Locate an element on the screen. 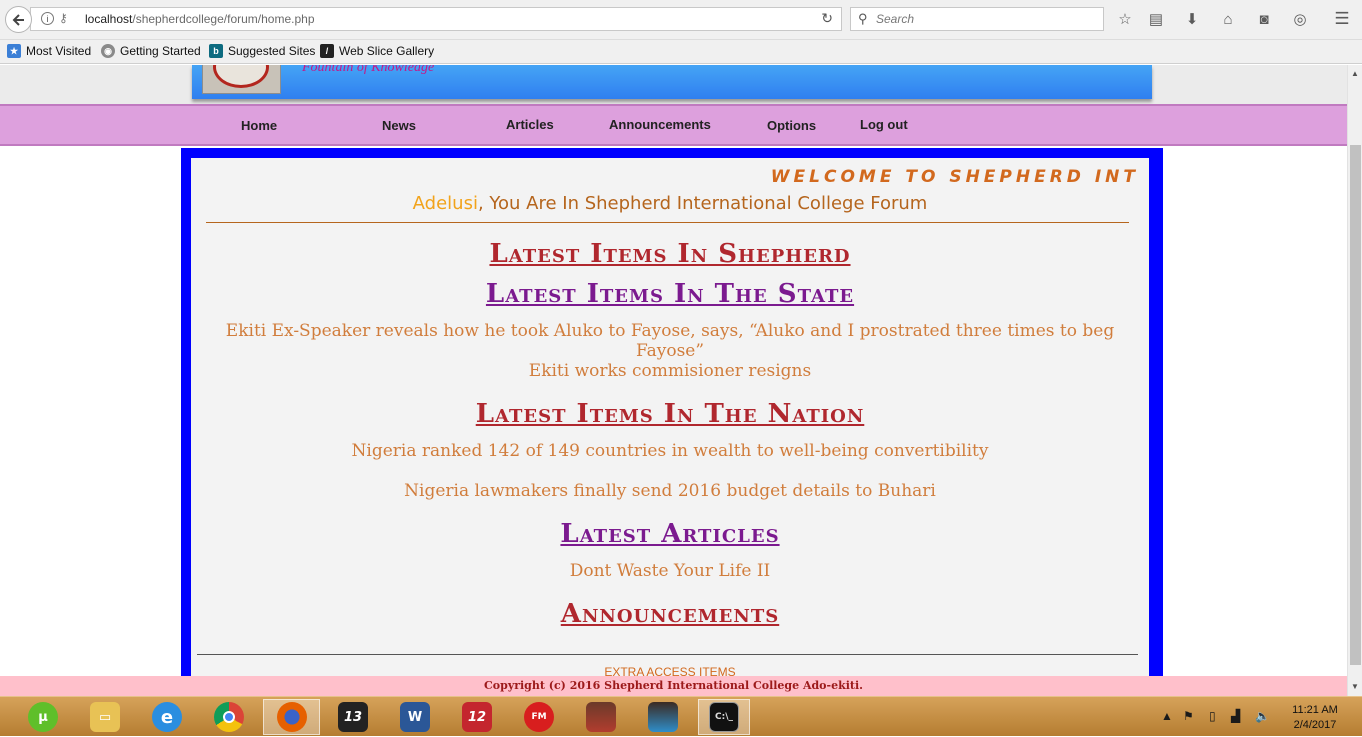 The image size is (1362, 737). folder-icon: ▭ is located at coordinates (105, 717).